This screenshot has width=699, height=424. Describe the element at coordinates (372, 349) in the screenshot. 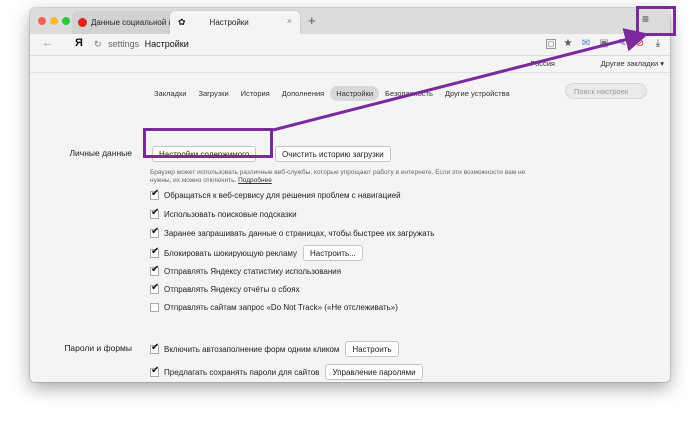

I see `configure-autofill-button: Настроить` at that location.